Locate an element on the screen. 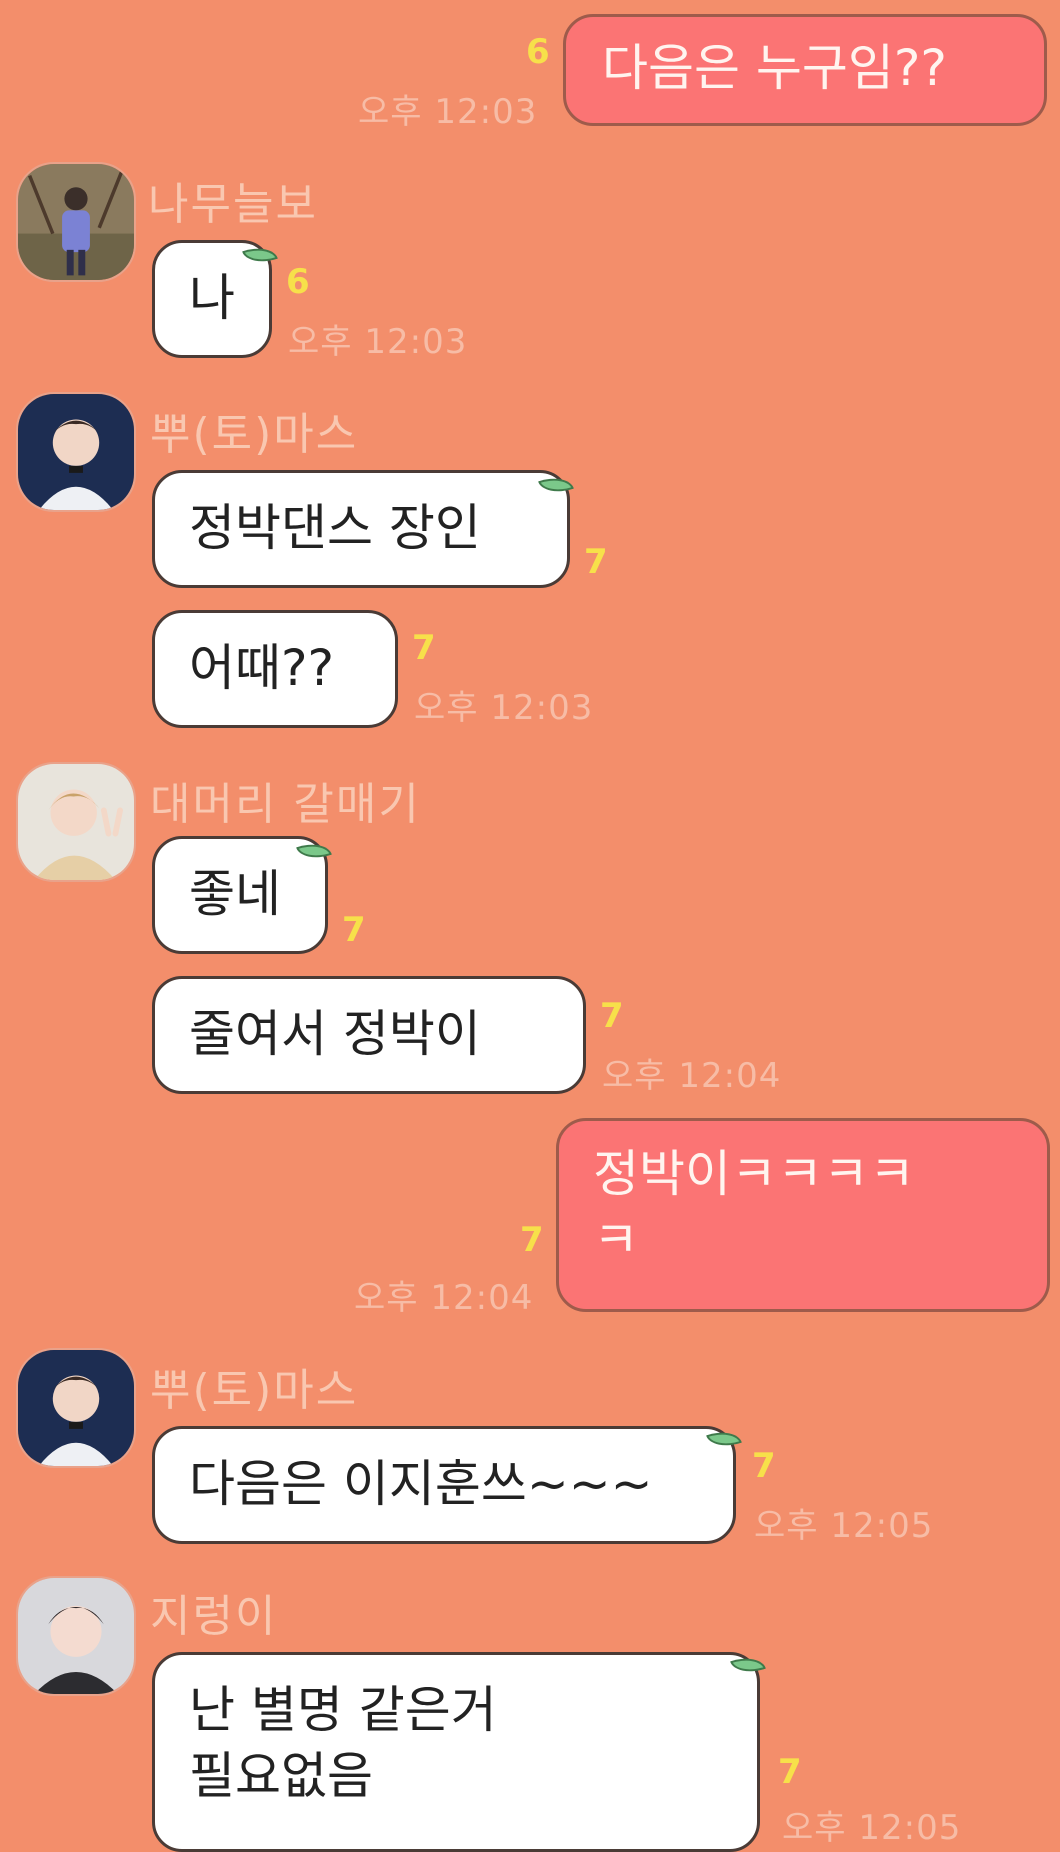  message-bubble: 정박댄스 장인 is located at coordinates (361, 529).